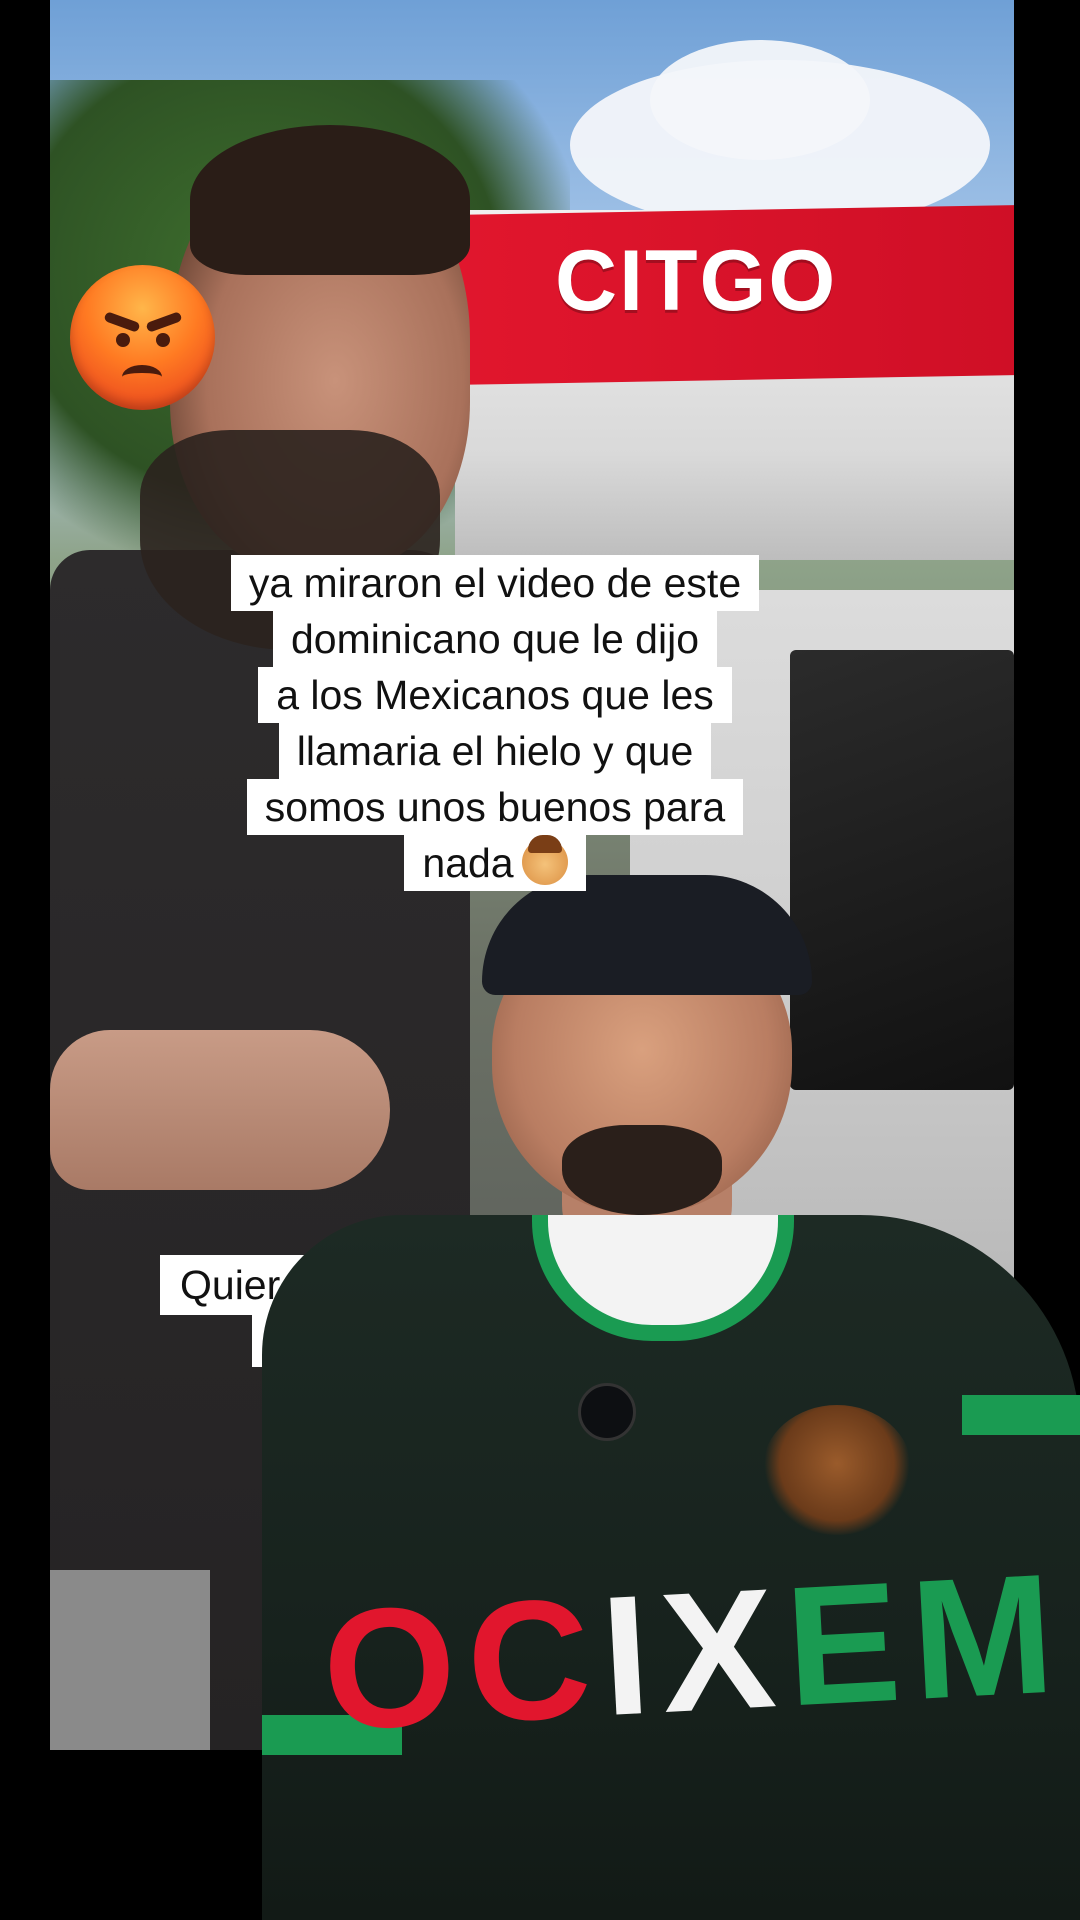  I want to click on lapel-mic-icon, so click(607, 1412).